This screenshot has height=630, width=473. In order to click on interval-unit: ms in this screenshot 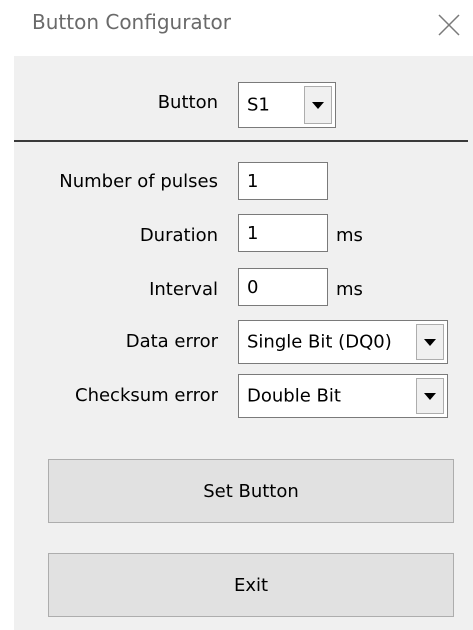, I will do `click(349, 289)`.